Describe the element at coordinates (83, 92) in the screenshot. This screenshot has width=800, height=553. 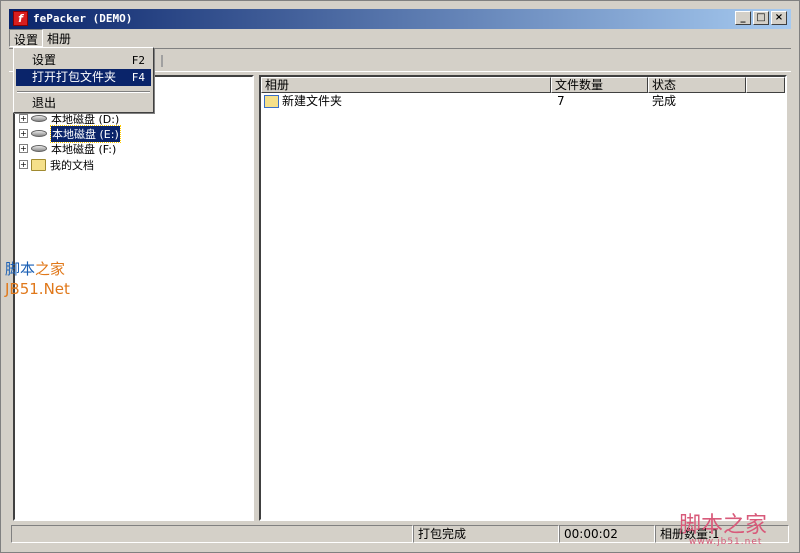
I see `menu-separator` at that location.